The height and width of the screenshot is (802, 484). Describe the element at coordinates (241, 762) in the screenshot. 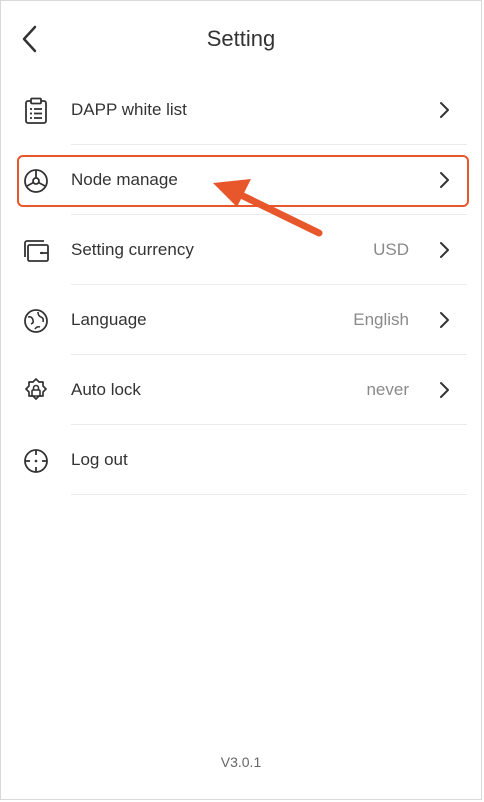

I see `app-version: V3.0.1` at that location.